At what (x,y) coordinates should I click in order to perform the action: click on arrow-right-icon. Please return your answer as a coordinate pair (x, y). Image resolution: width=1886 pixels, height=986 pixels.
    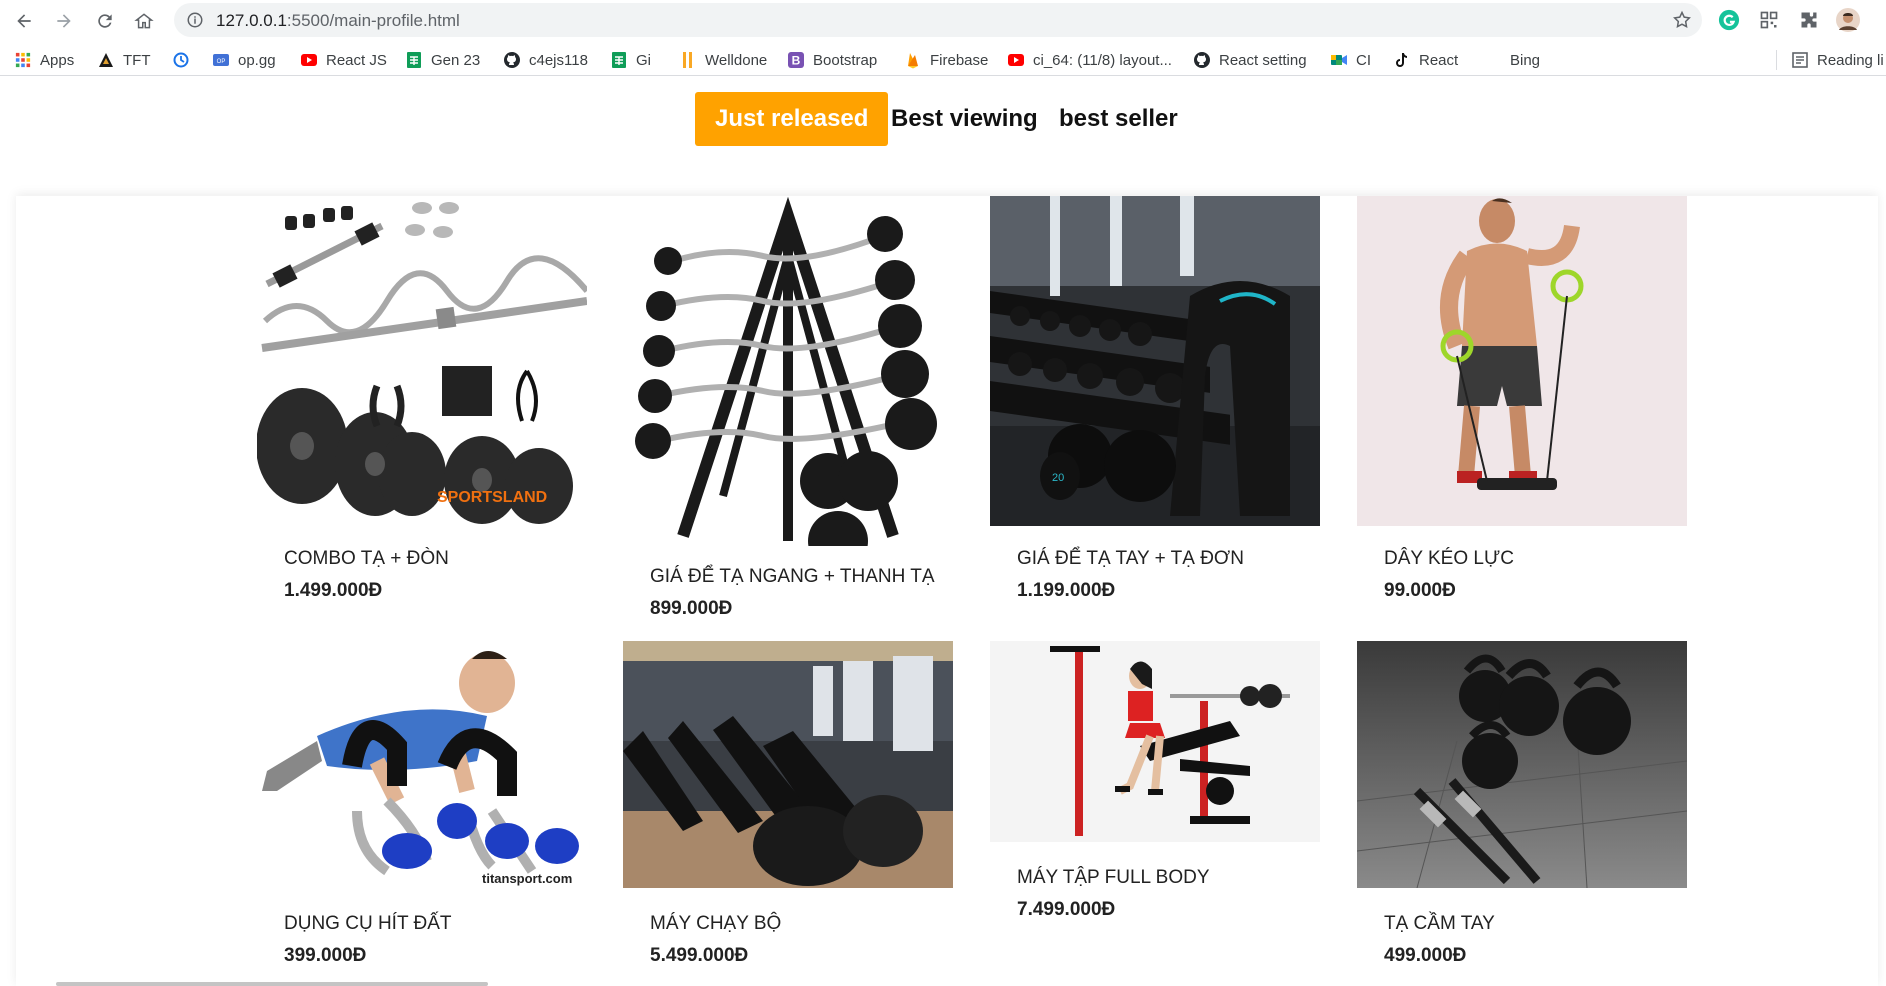
    Looking at the image, I should click on (64, 21).